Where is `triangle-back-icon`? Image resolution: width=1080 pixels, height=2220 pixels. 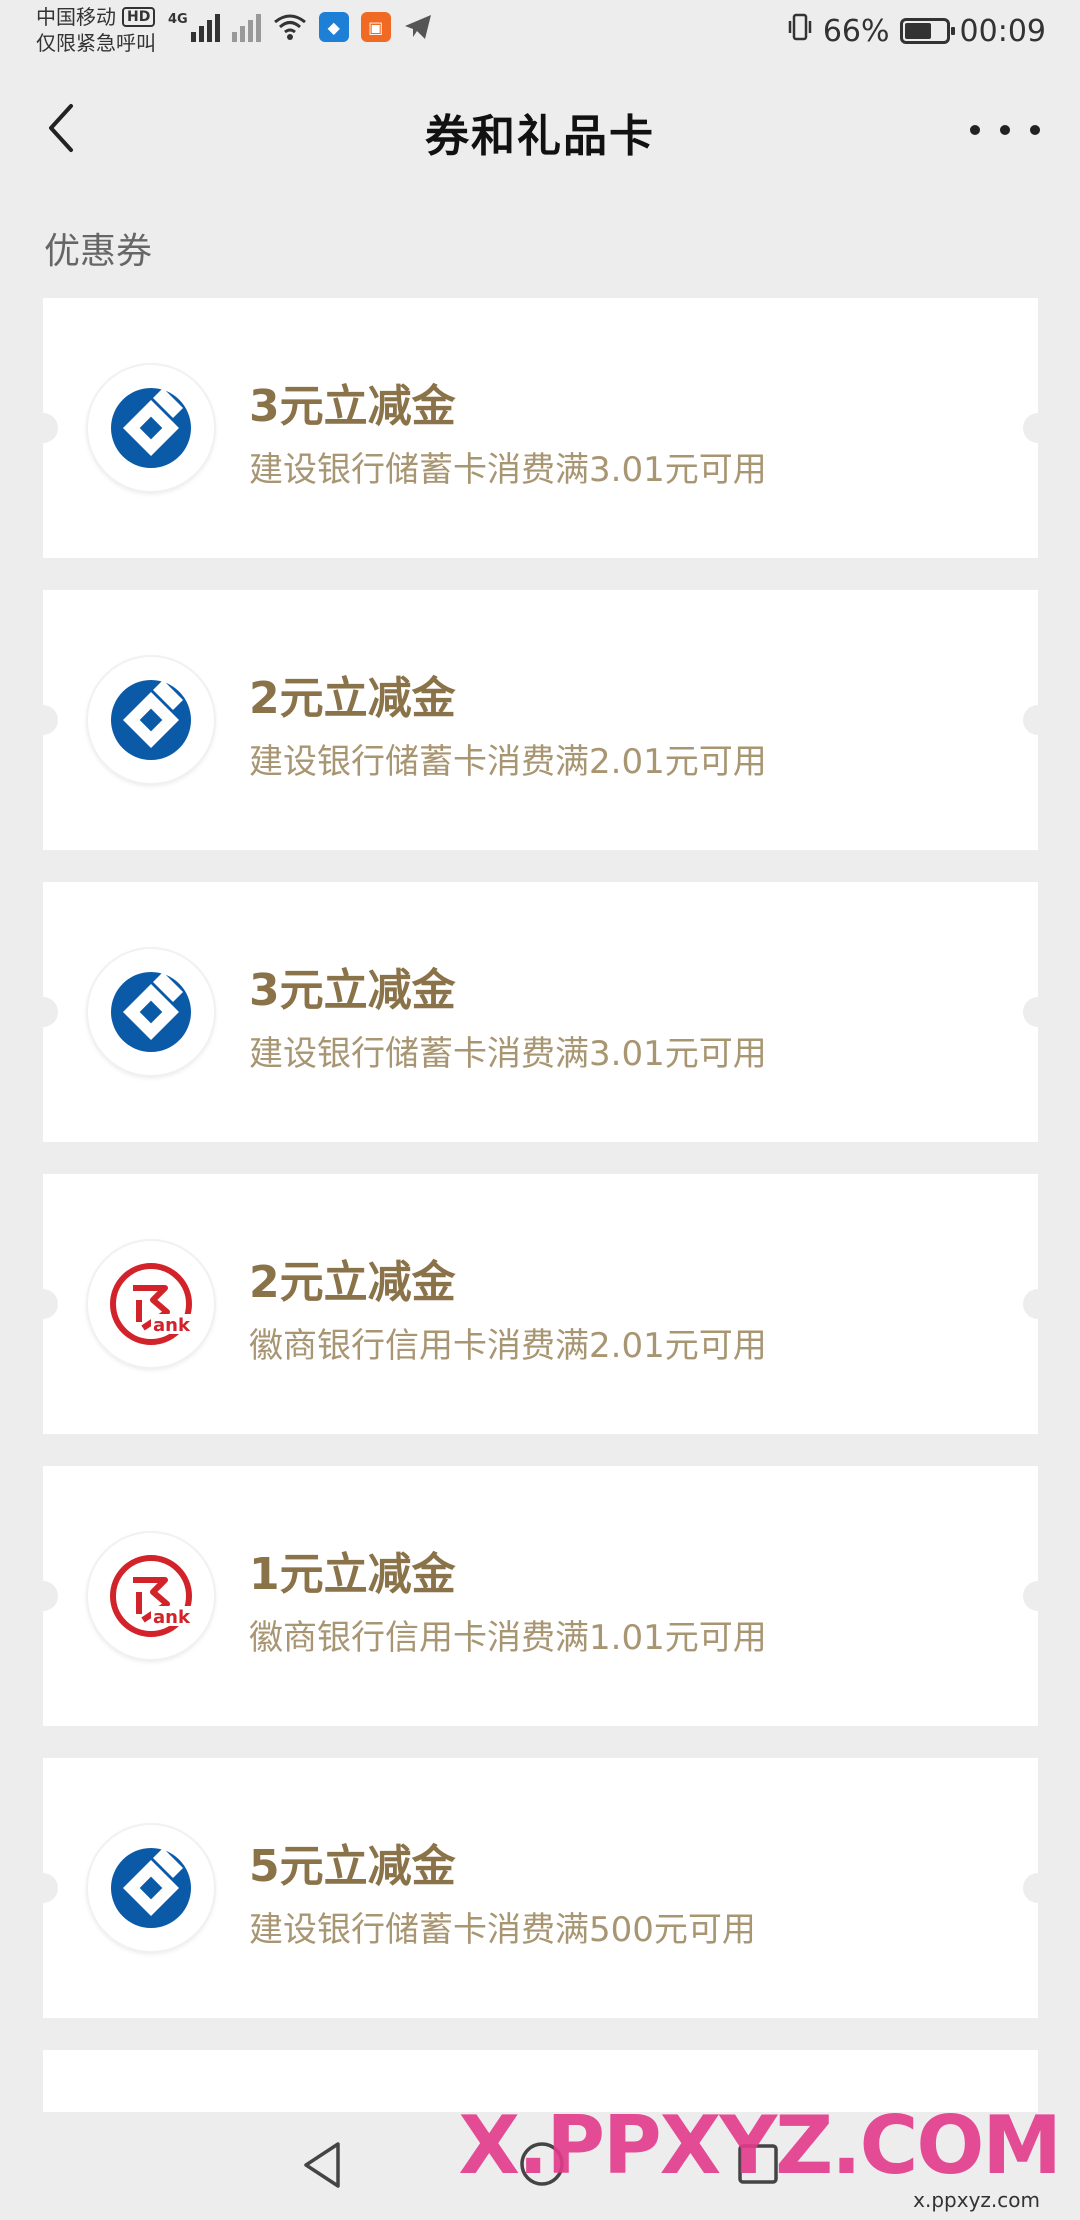
triangle-back-icon is located at coordinates (322, 2165).